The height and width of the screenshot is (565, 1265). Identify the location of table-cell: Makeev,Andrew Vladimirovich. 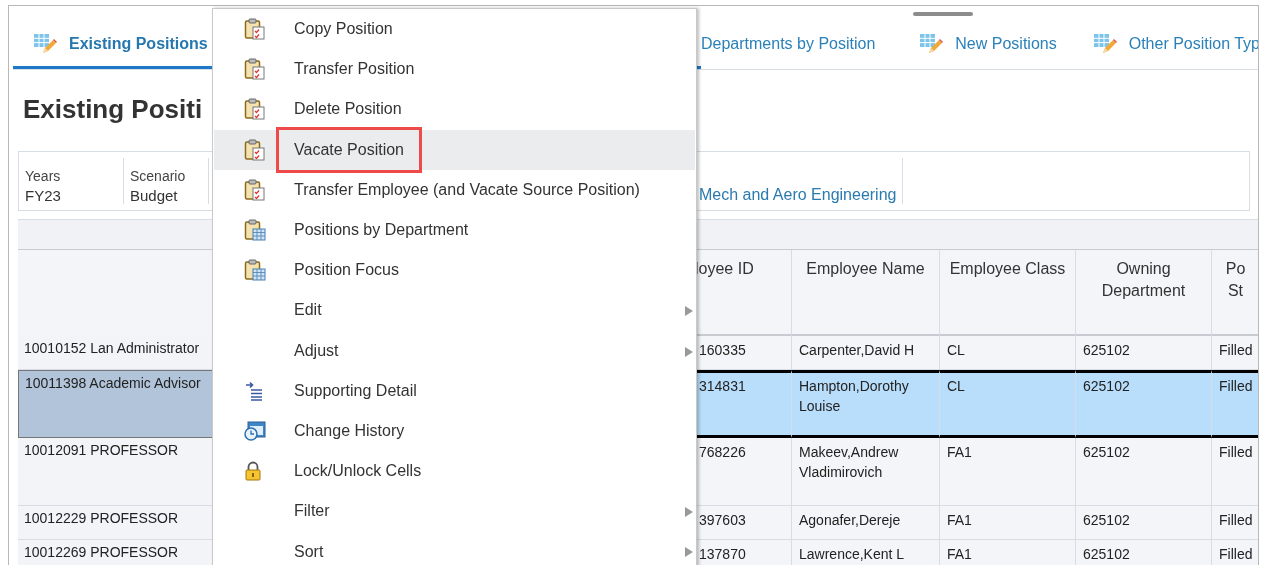
(865, 472).